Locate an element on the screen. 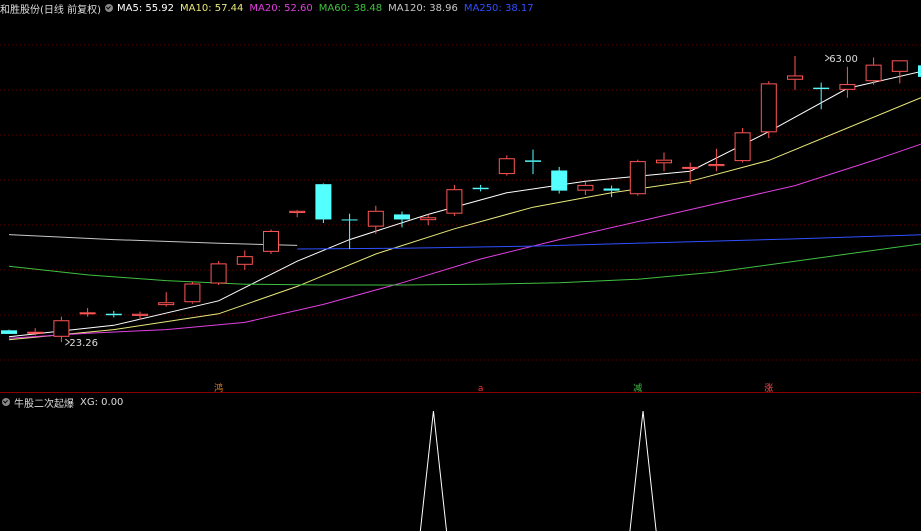 This screenshot has height=531, width=921. indicator-value: XG: 0.00 is located at coordinates (102, 402).